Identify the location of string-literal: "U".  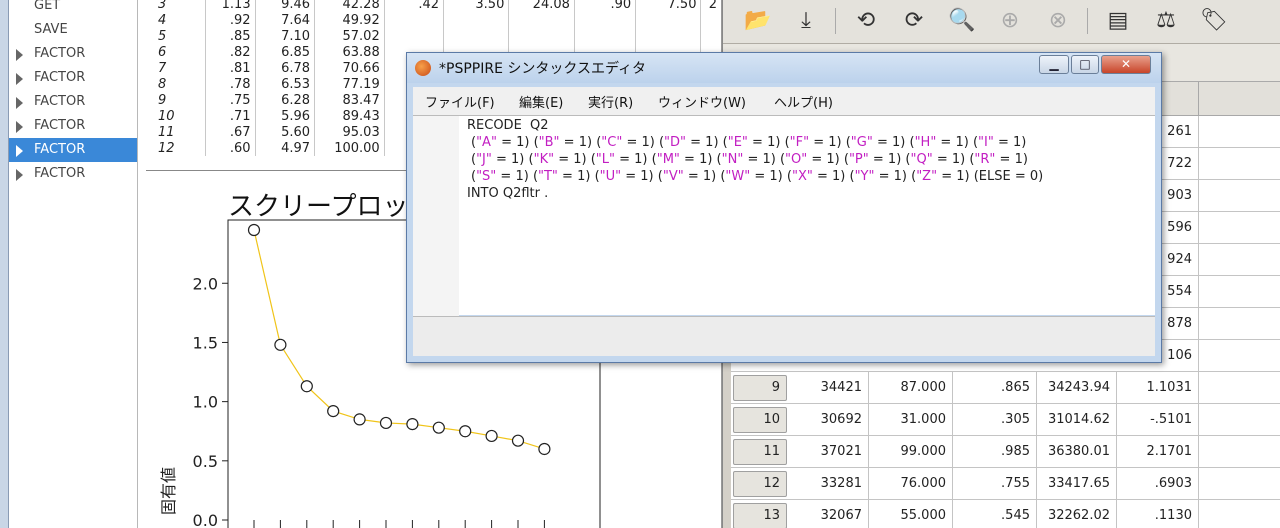
(610, 176).